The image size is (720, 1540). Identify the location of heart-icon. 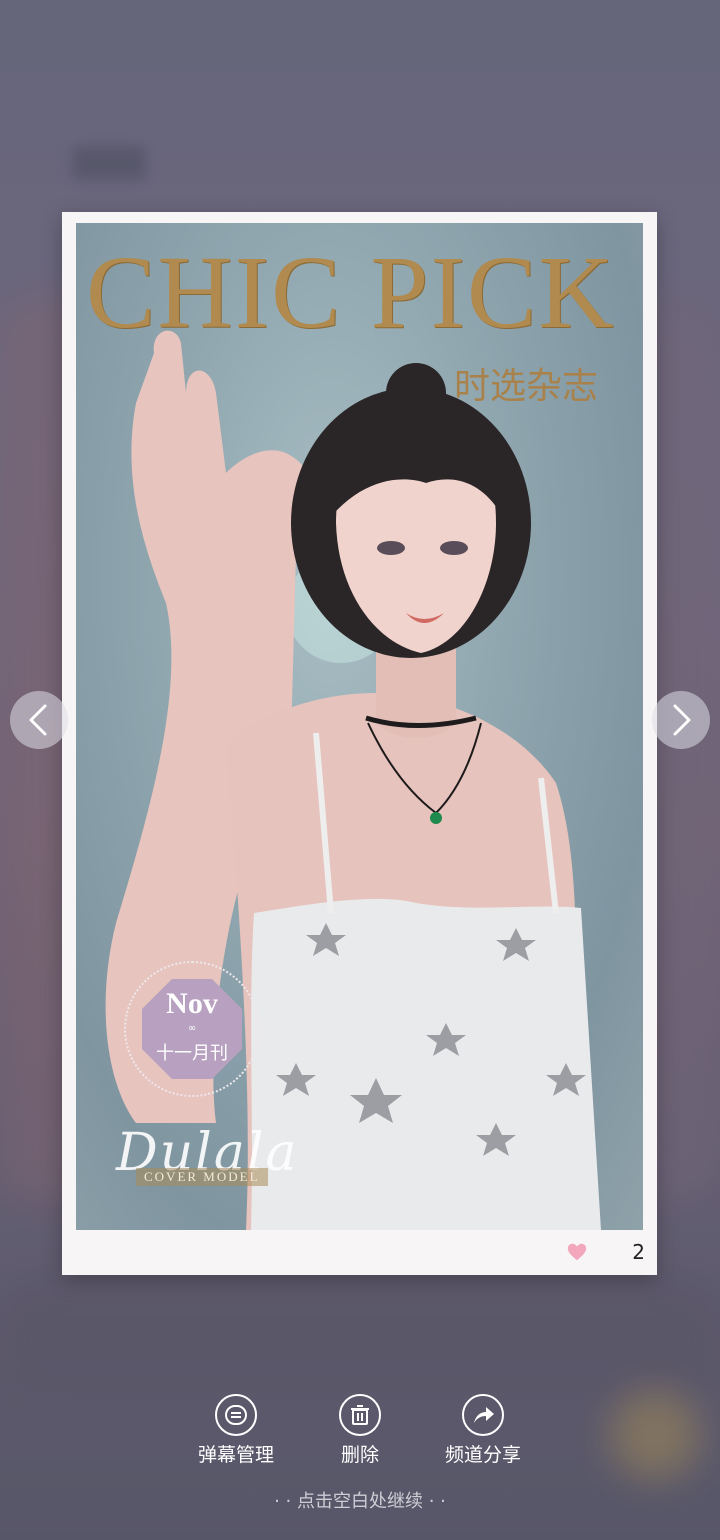
(577, 1252).